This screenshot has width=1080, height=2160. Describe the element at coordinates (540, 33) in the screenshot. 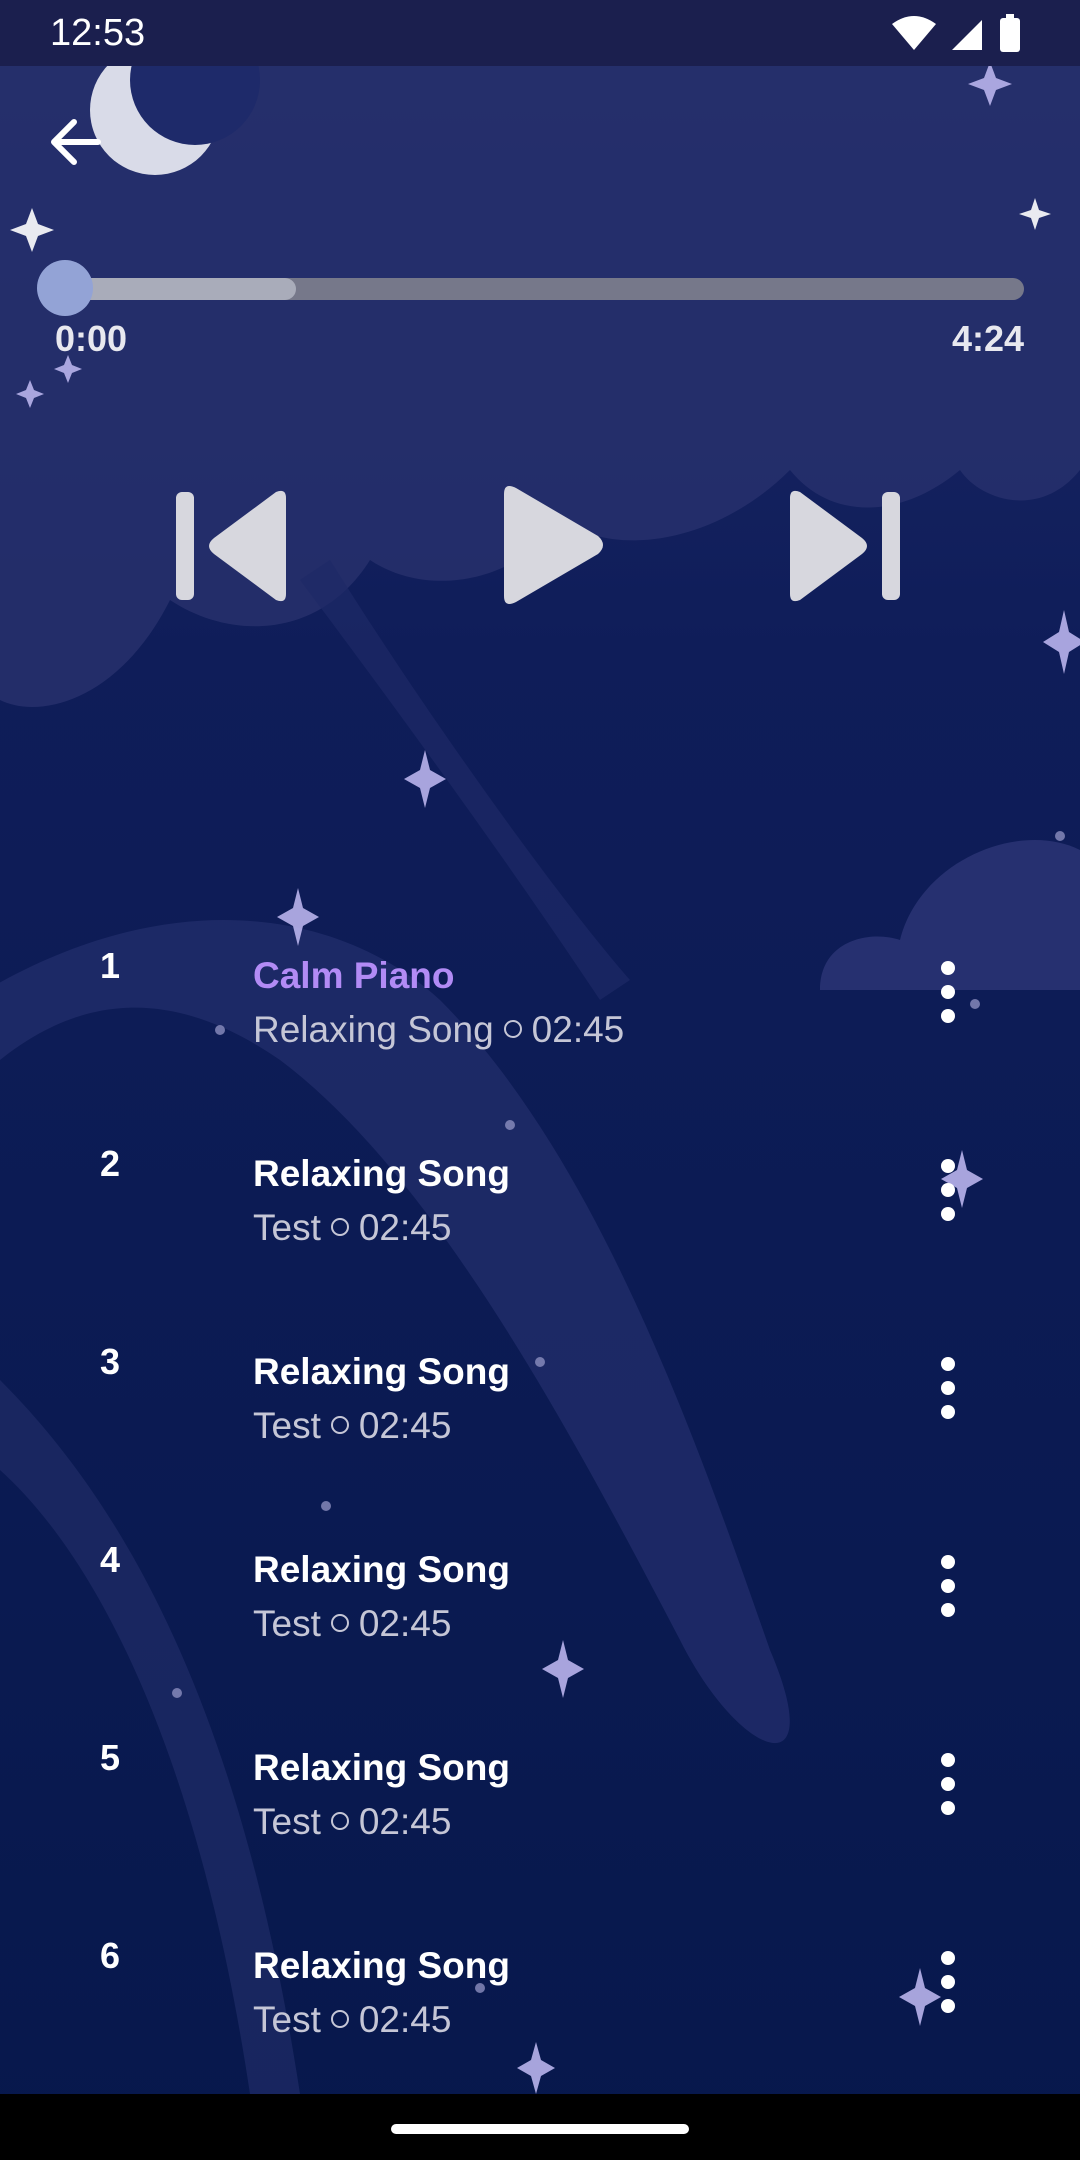

I see `status-bar: 12:53` at that location.